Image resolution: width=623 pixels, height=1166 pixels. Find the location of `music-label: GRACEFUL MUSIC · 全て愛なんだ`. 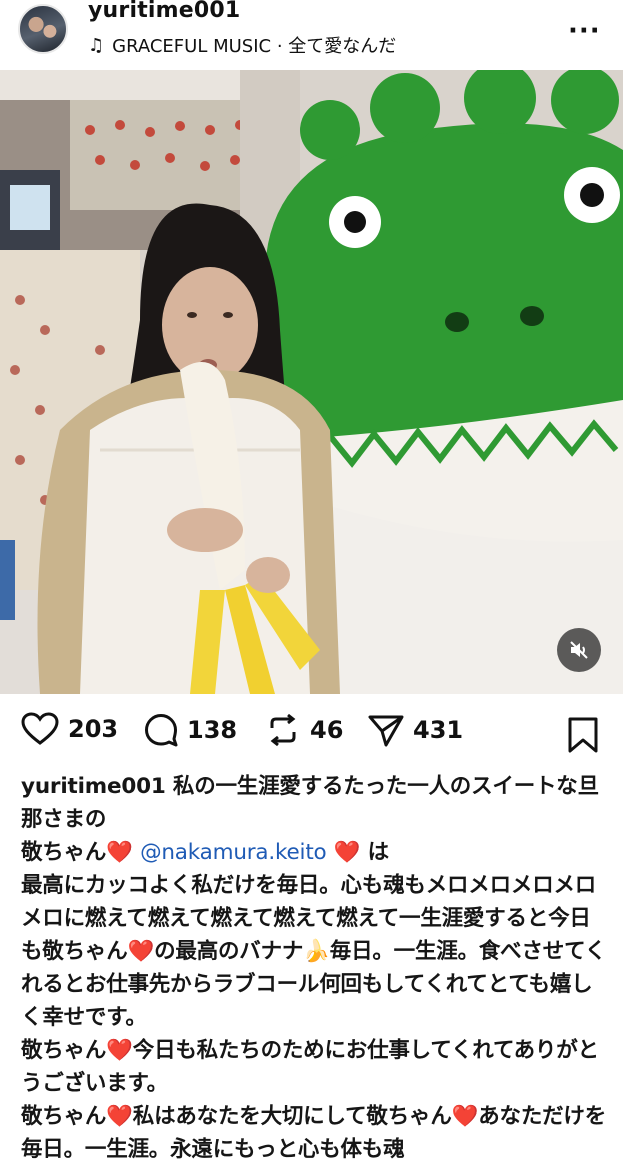

music-label: GRACEFUL MUSIC · 全て愛なんだ is located at coordinates (254, 46).